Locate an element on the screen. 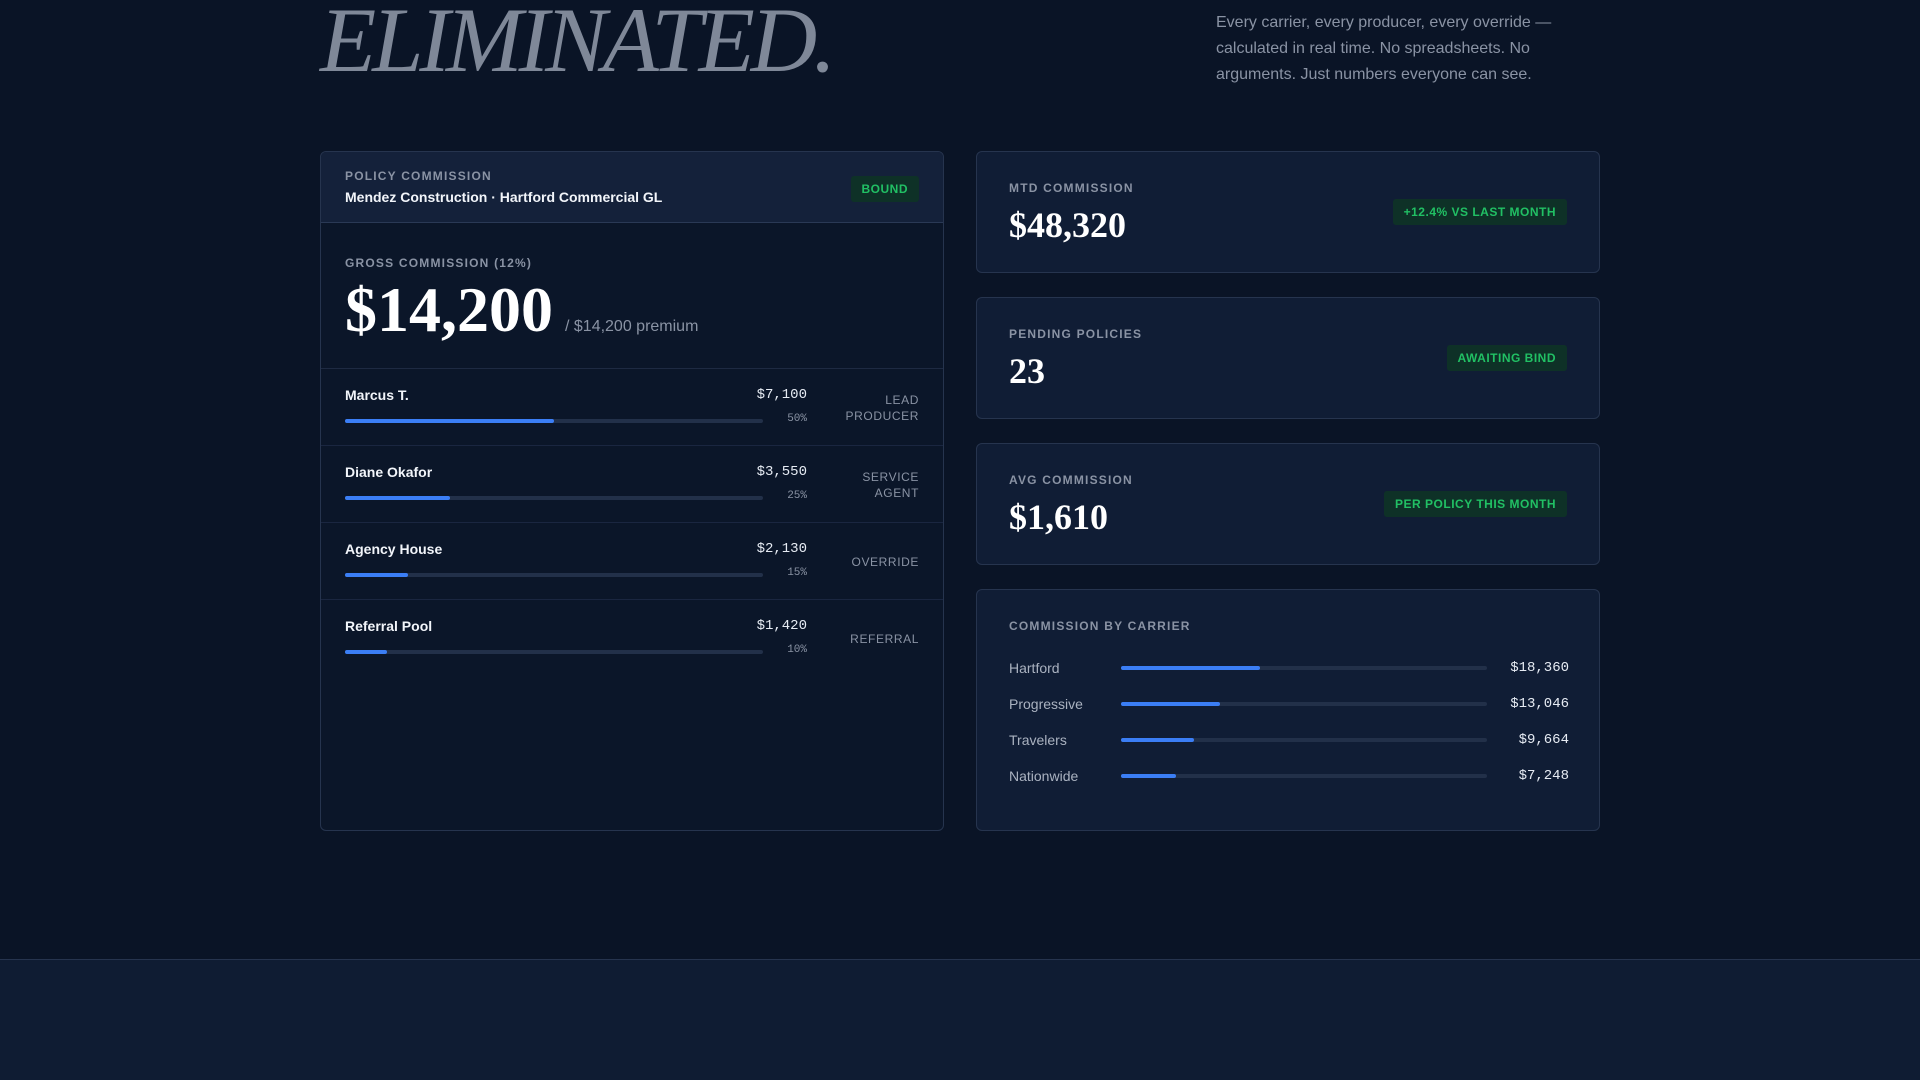 This screenshot has width=1920, height=1080. premium-amount: / $14,200 premium is located at coordinates (632, 326).